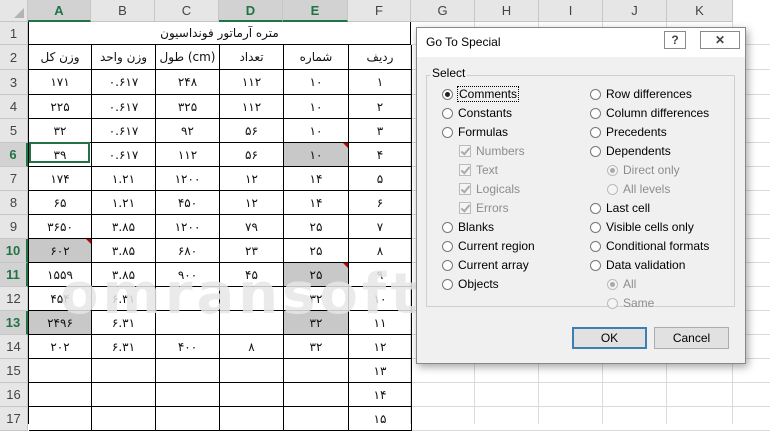  What do you see at coordinates (484, 208) in the screenshot?
I see `option-errors: Errors` at bounding box center [484, 208].